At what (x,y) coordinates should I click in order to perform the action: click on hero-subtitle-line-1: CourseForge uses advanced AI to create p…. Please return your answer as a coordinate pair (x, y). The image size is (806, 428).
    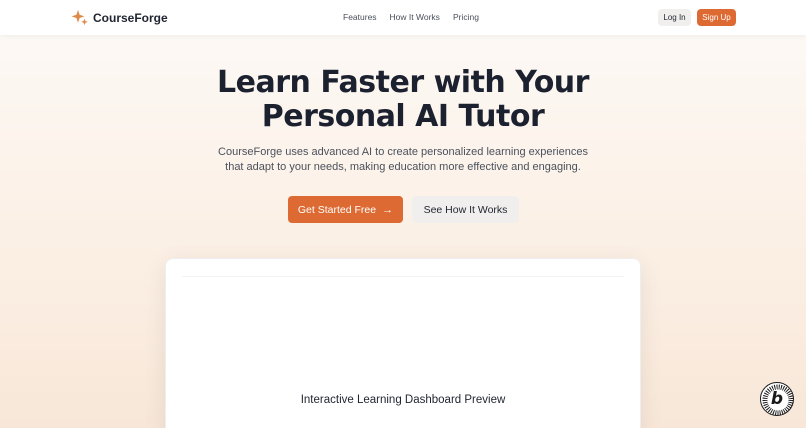
    Looking at the image, I should click on (403, 152).